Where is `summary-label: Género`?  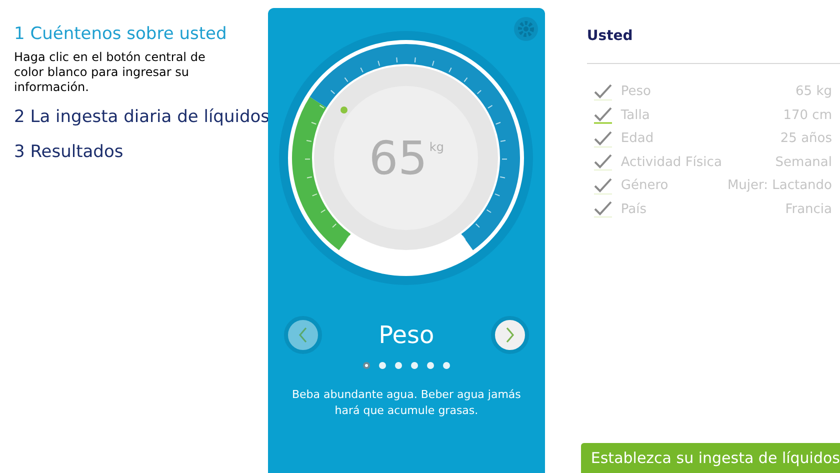 summary-label: Género is located at coordinates (644, 186).